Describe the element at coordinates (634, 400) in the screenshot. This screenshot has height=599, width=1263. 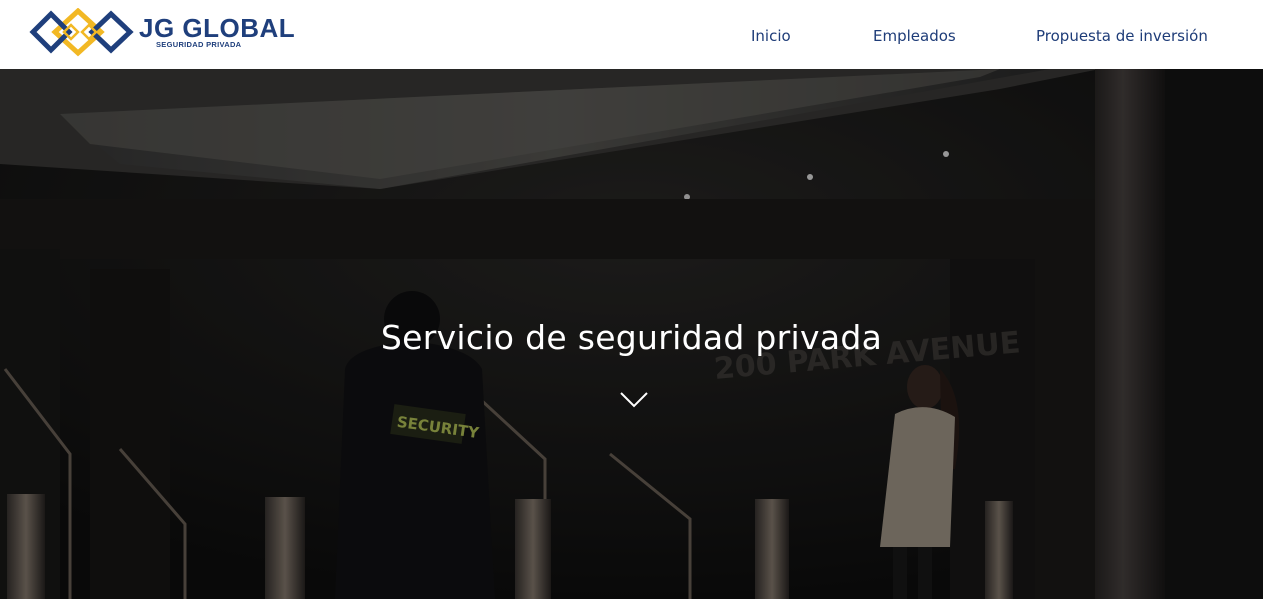
I see `chevron-down-icon` at that location.